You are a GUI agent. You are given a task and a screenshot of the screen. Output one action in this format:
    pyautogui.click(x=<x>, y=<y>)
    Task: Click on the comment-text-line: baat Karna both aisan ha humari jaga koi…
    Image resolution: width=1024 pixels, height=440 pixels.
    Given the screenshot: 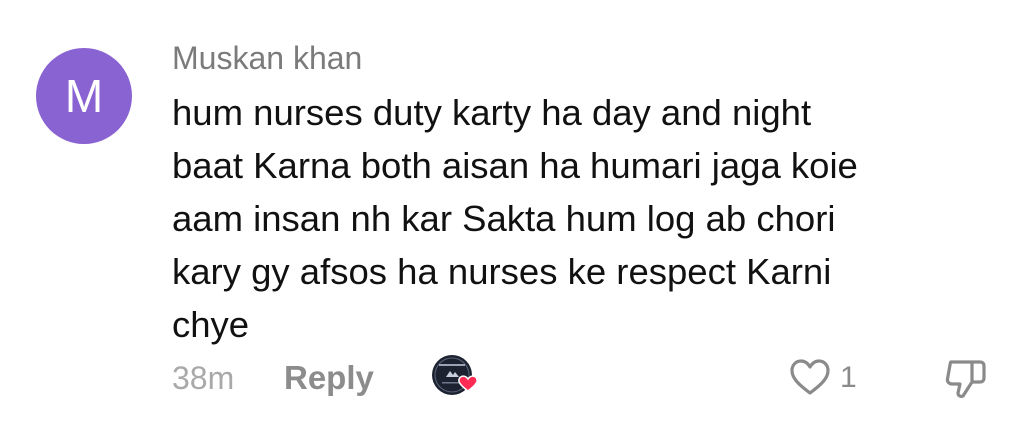 What is the action you would take?
    pyautogui.click(x=515, y=165)
    